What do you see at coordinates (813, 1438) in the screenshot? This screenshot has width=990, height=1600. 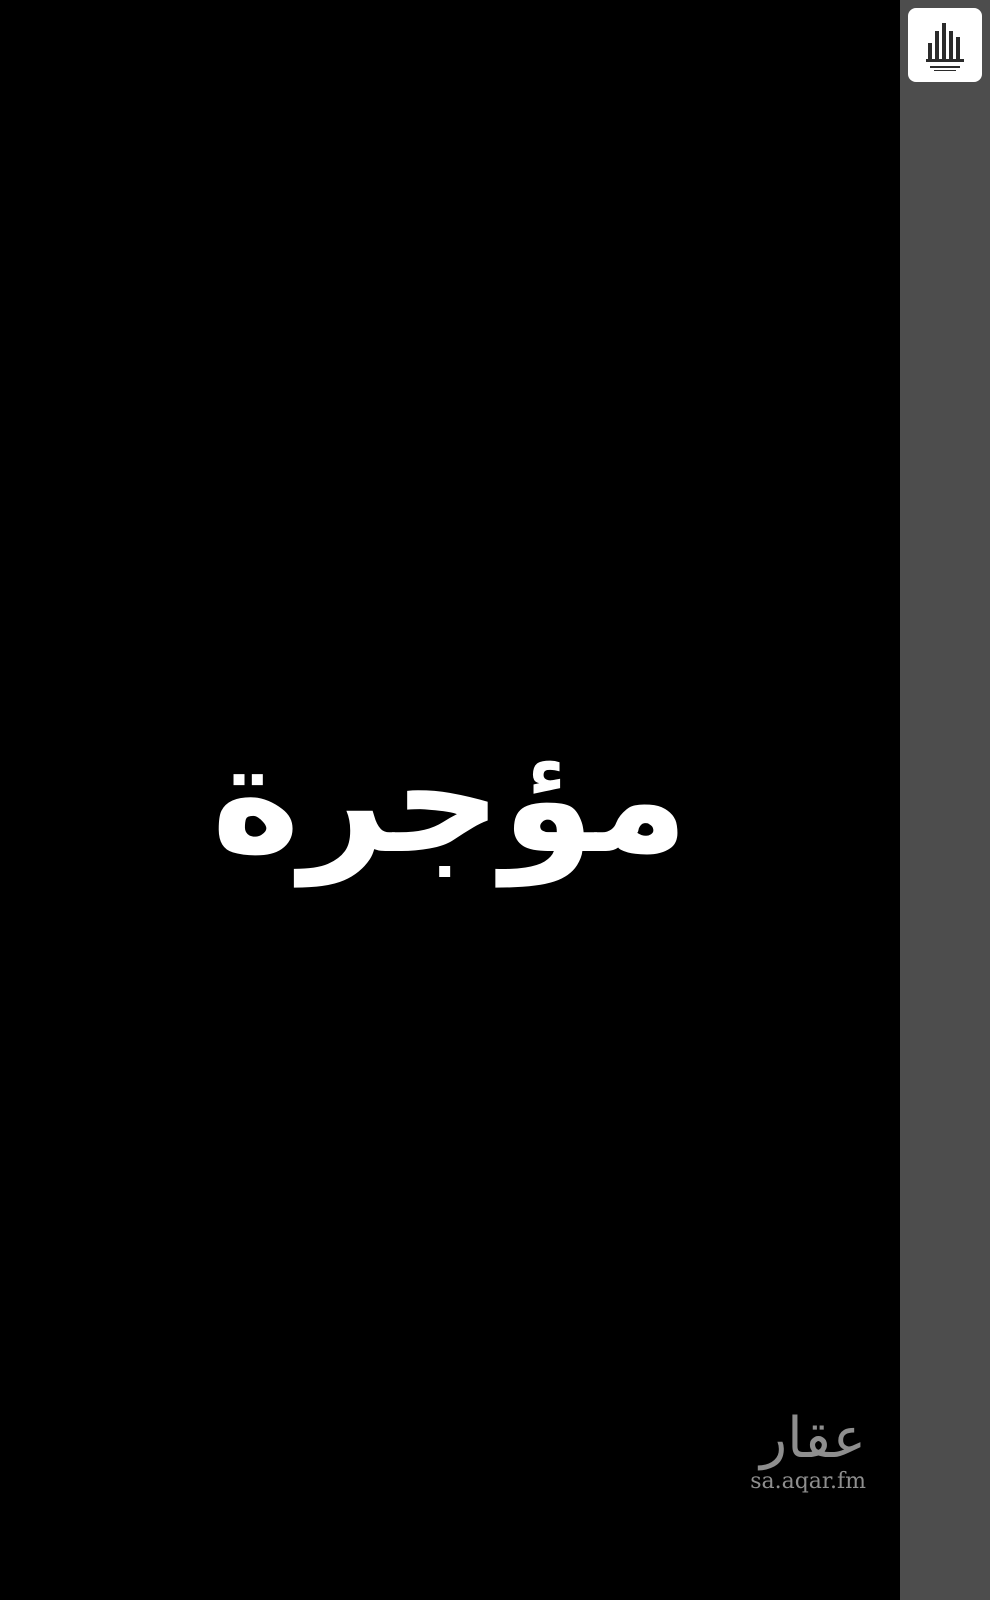 I see `watermark-arabic: عقار` at bounding box center [813, 1438].